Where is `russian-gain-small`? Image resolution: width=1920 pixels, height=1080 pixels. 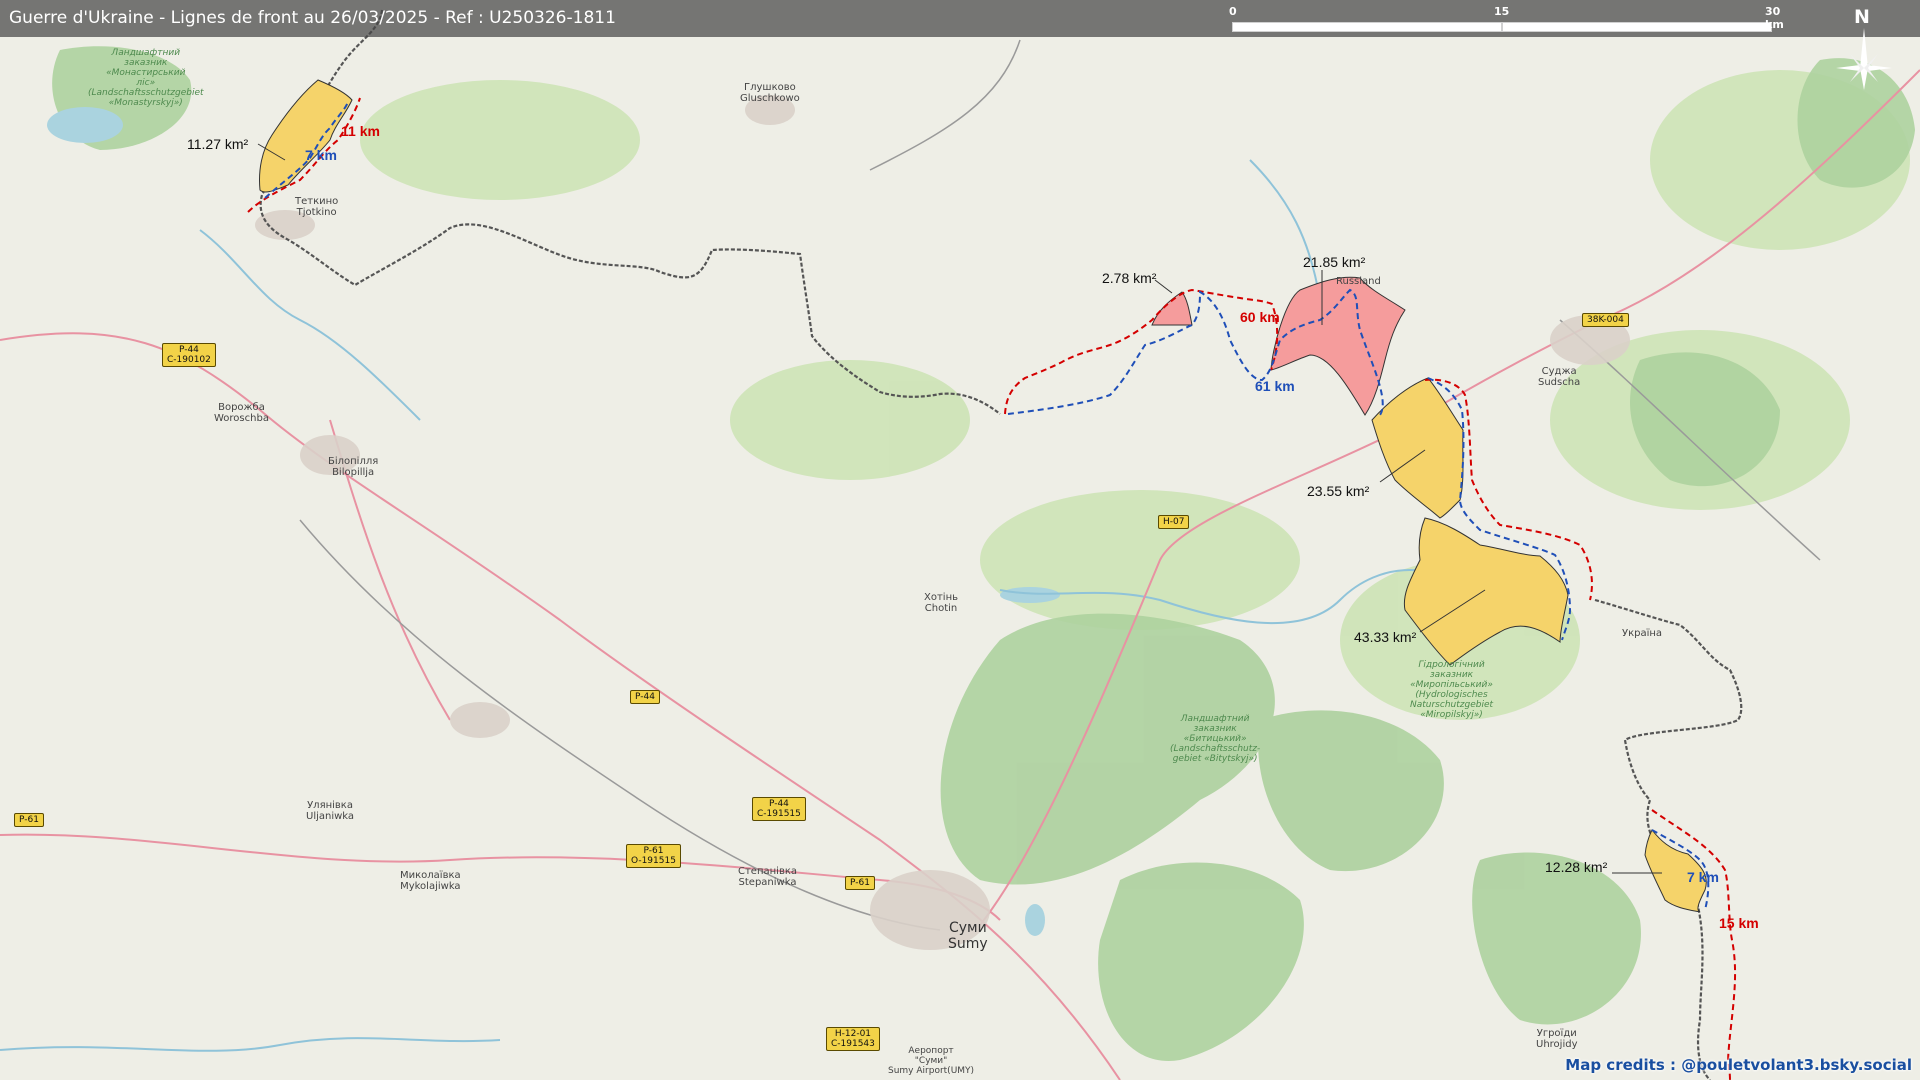 russian-gain-small is located at coordinates (1172, 308).